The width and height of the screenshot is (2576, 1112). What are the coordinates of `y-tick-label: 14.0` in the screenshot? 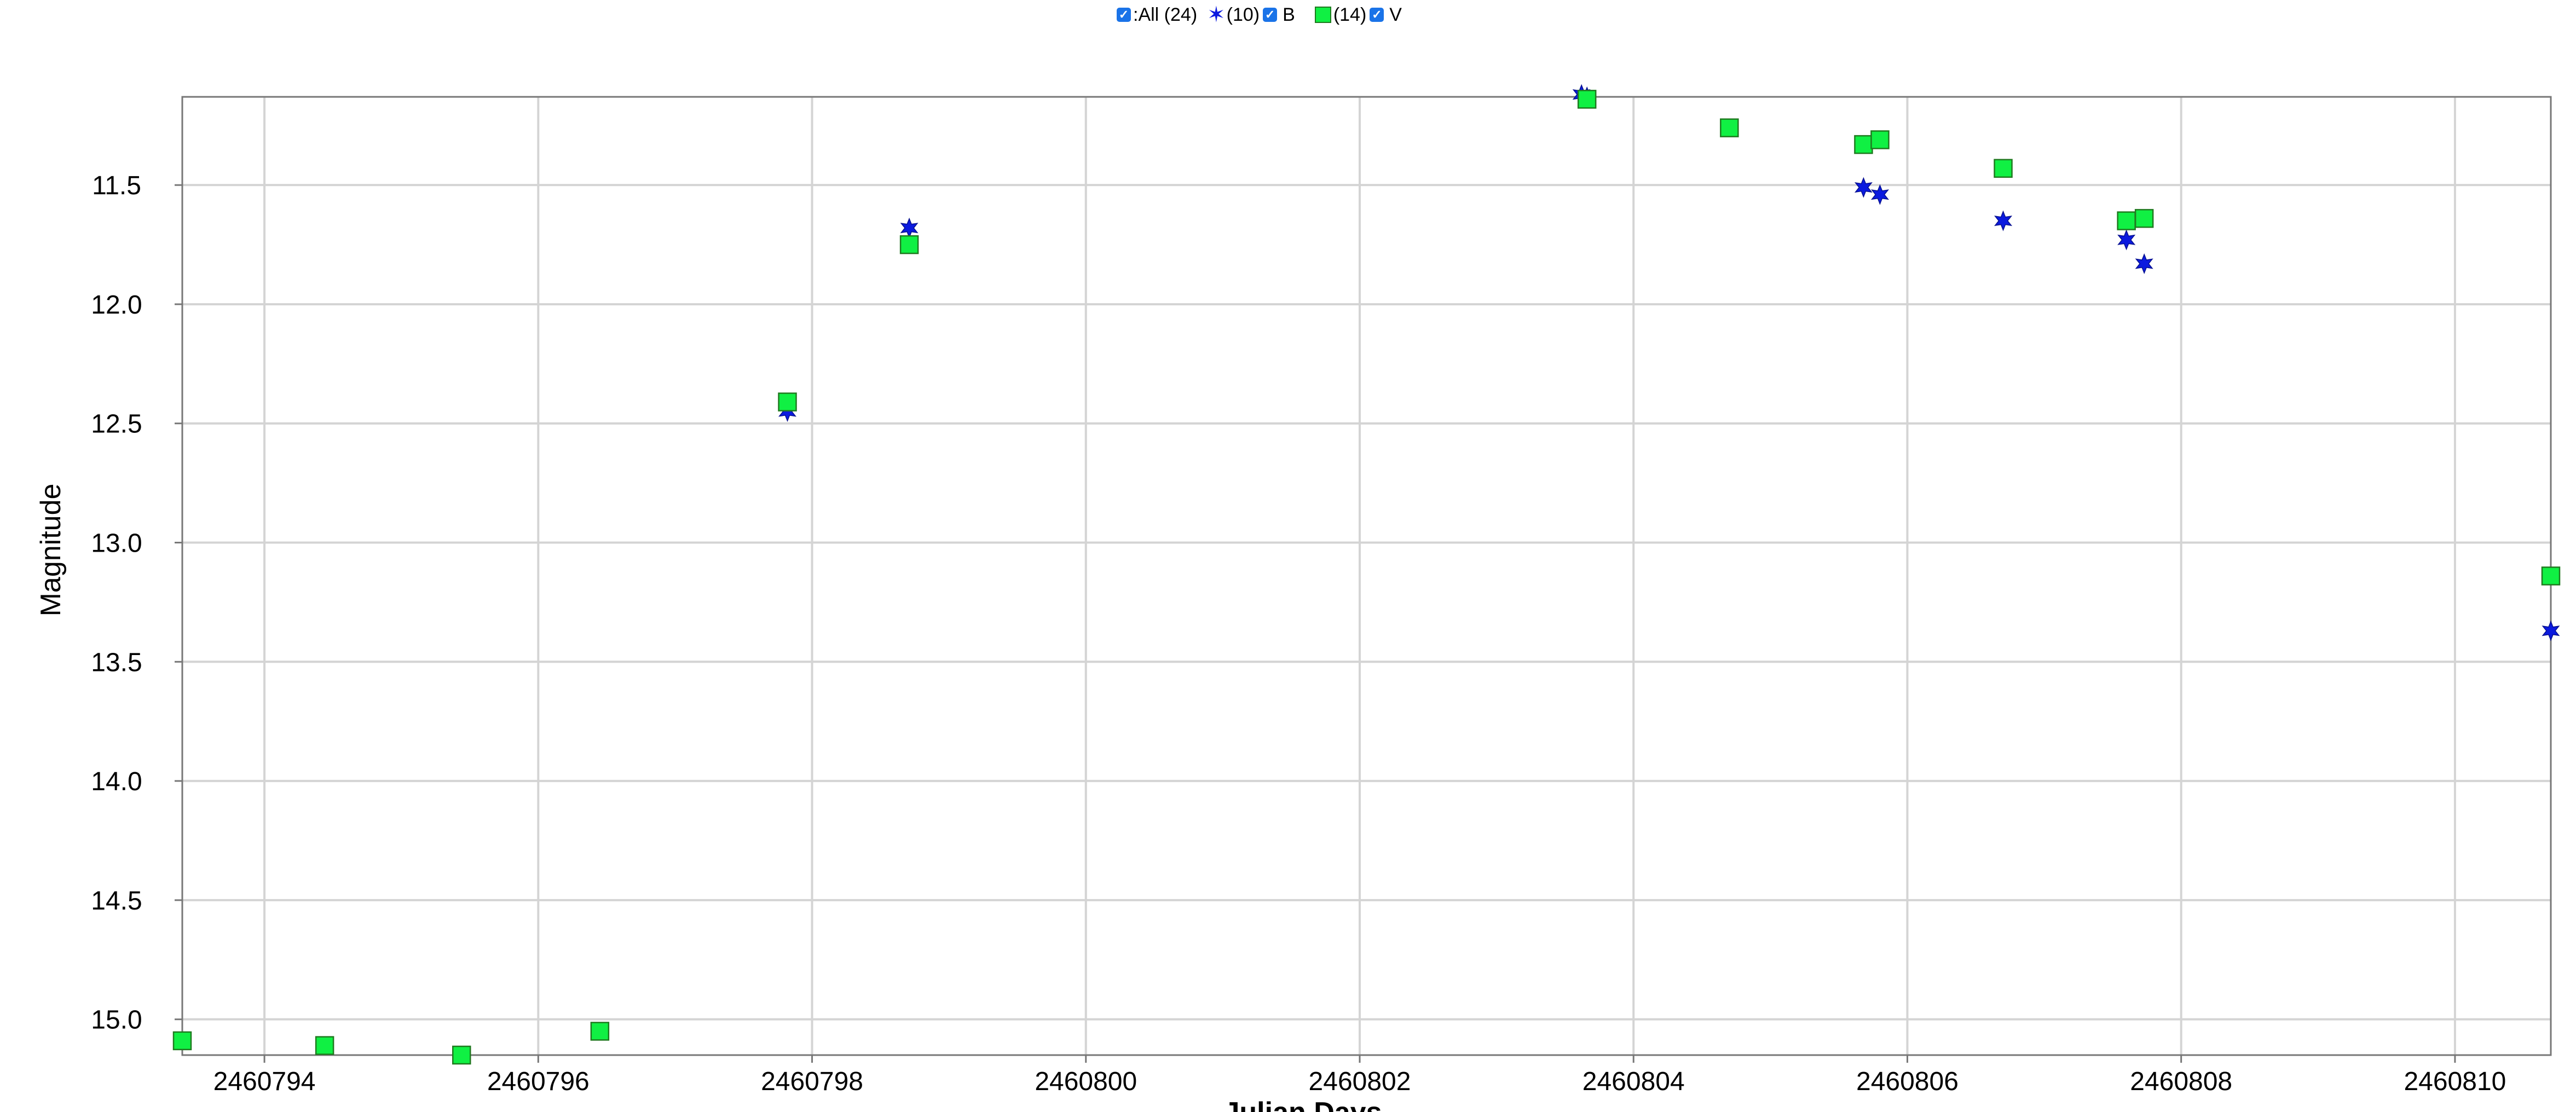 It's located at (116, 781).